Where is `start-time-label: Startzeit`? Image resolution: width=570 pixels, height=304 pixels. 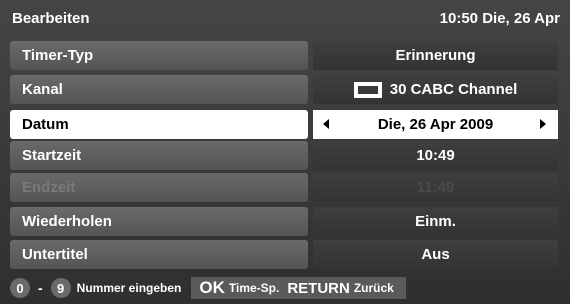
start-time-label: Startzeit is located at coordinates (159, 155).